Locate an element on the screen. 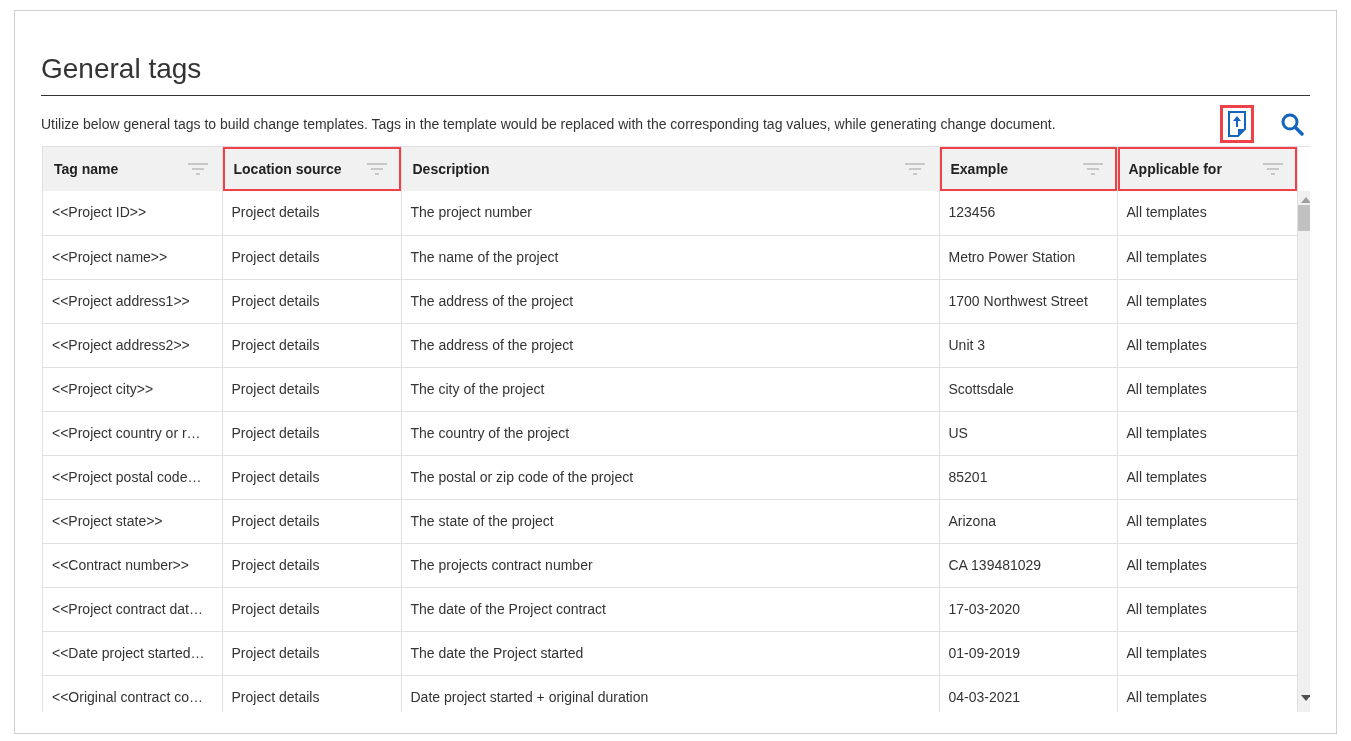 Image resolution: width=1351 pixels, height=741 pixels. table-cell: US is located at coordinates (958, 432).